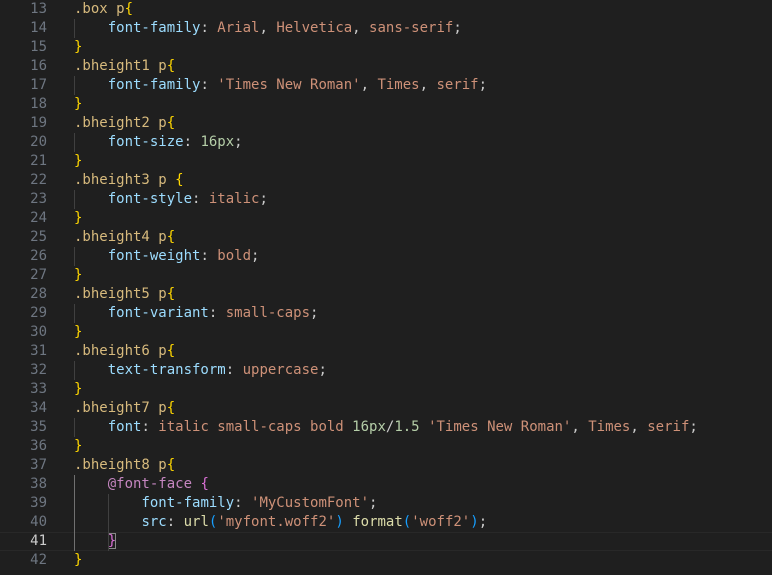  I want to click on code-text: .bheight4 p{, so click(124, 237).